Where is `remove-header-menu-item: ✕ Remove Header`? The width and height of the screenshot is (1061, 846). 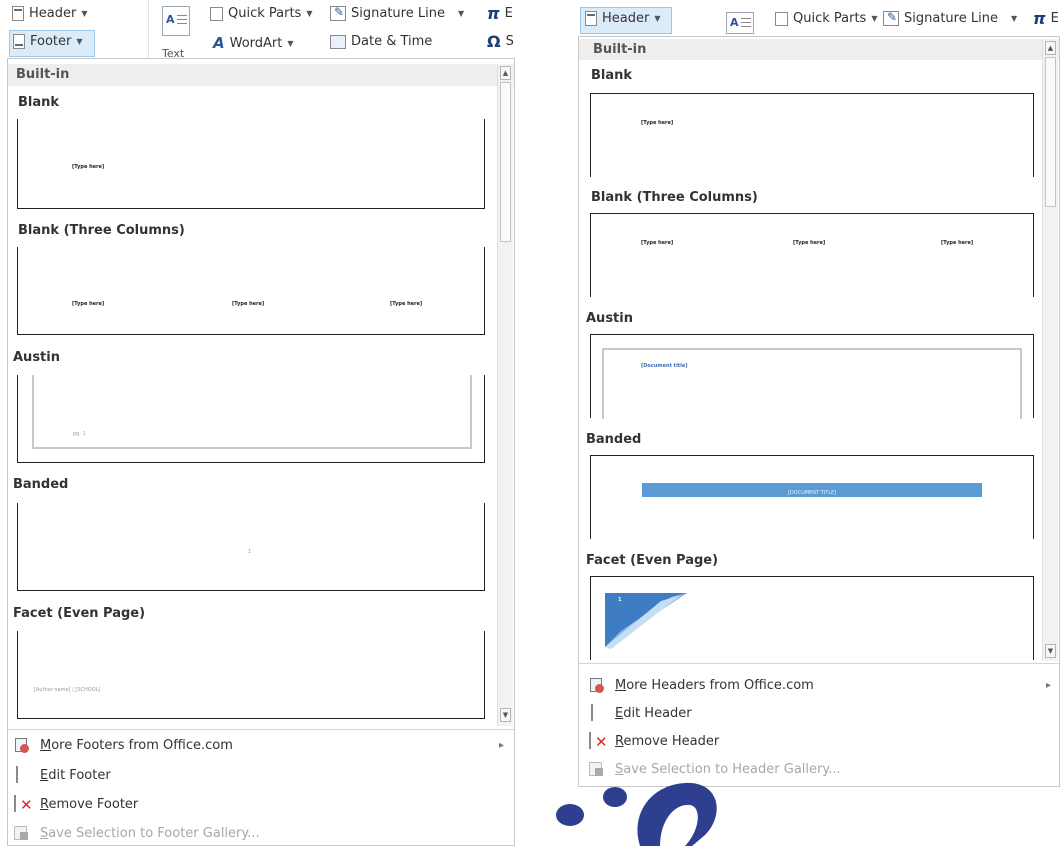
remove-header-menu-item: ✕ Remove Header is located at coordinates (654, 741).